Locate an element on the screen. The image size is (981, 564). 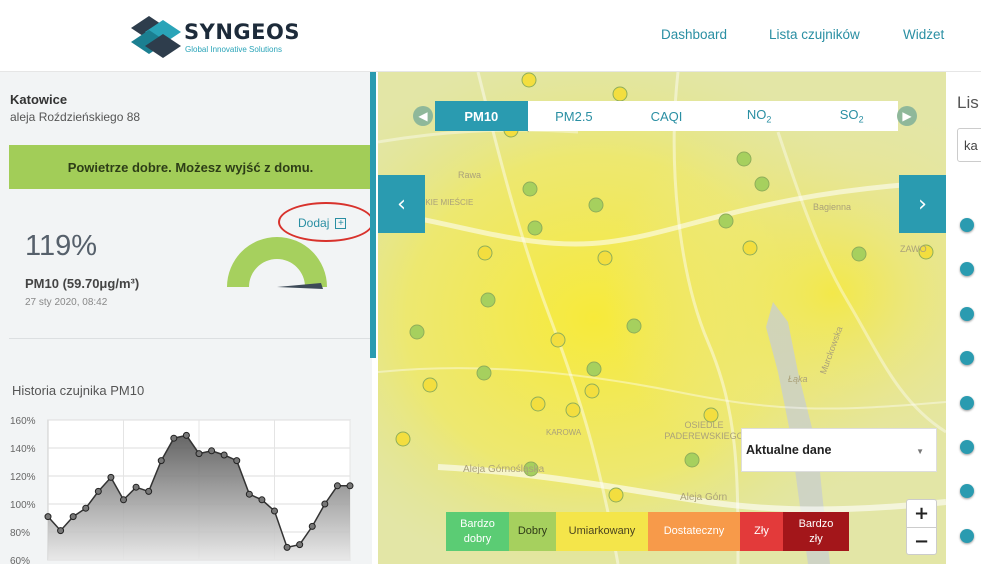
tab-pm25: PM2.5 is located at coordinates (574, 116).